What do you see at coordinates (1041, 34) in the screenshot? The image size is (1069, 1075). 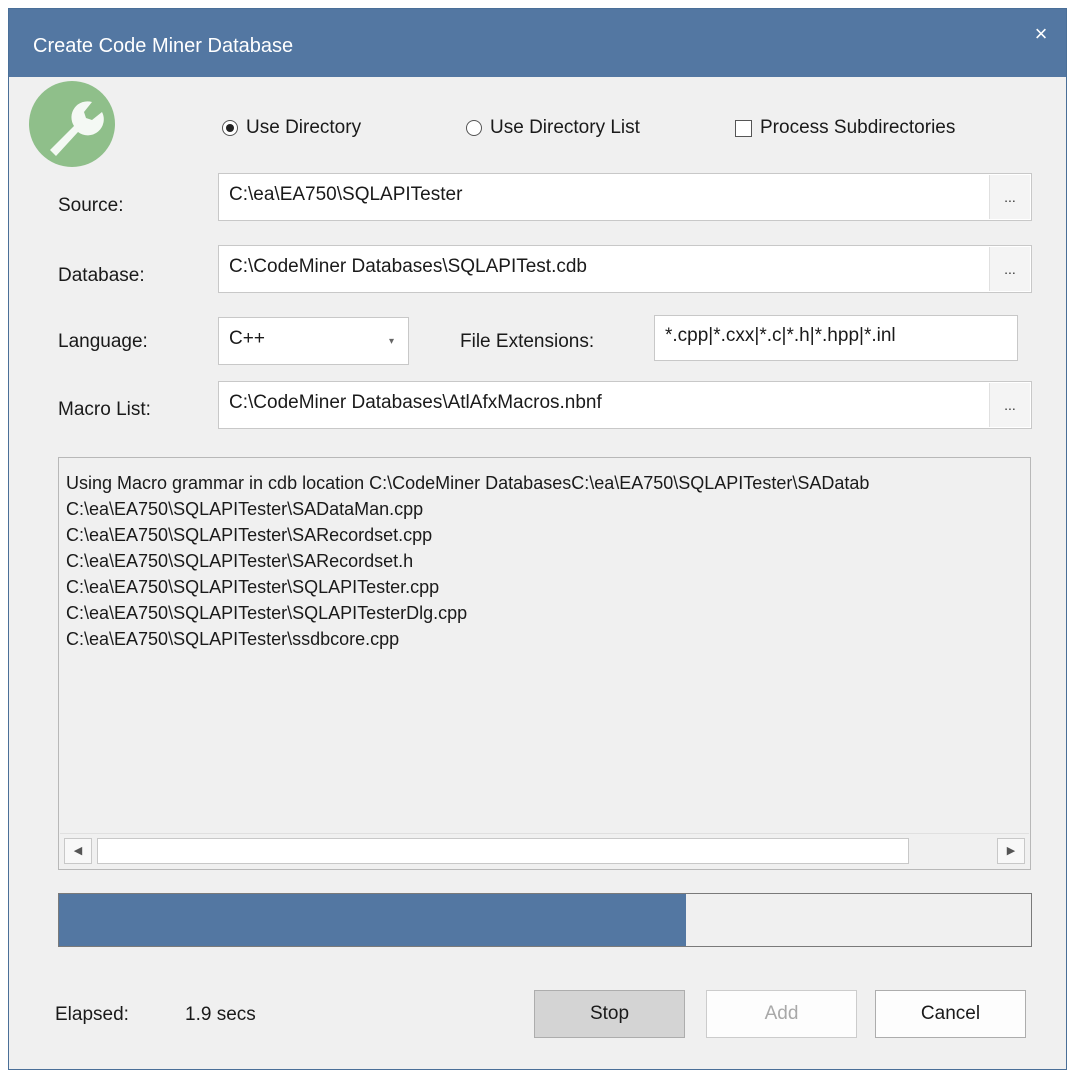 I see `close-icon: ×` at bounding box center [1041, 34].